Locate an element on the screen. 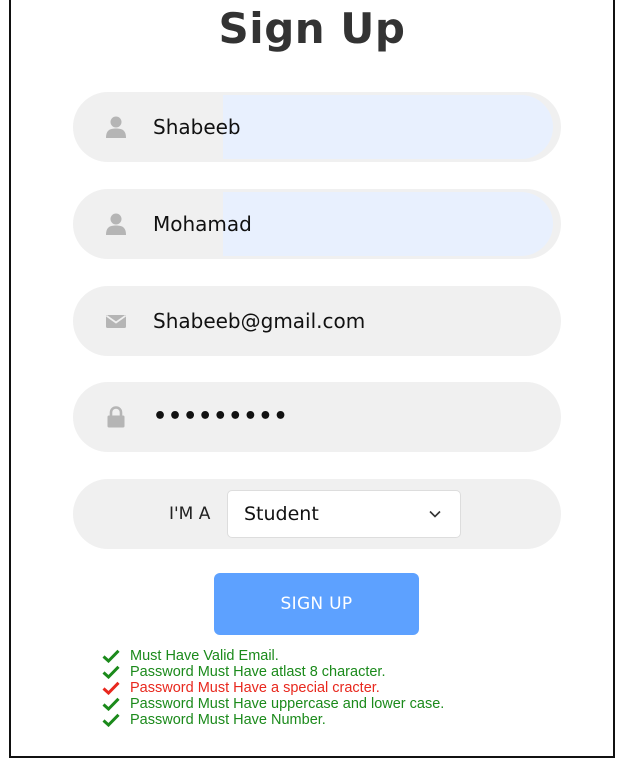 The width and height of the screenshot is (619, 758). last-name-value: Mohamad is located at coordinates (202, 224).